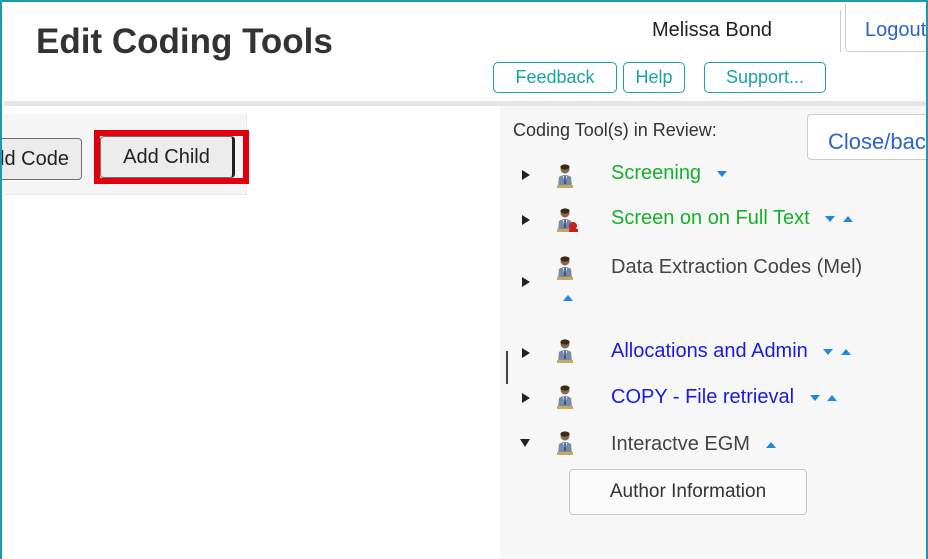  Describe the element at coordinates (712, 30) in the screenshot. I see `user-name: Melissa Bond` at that location.